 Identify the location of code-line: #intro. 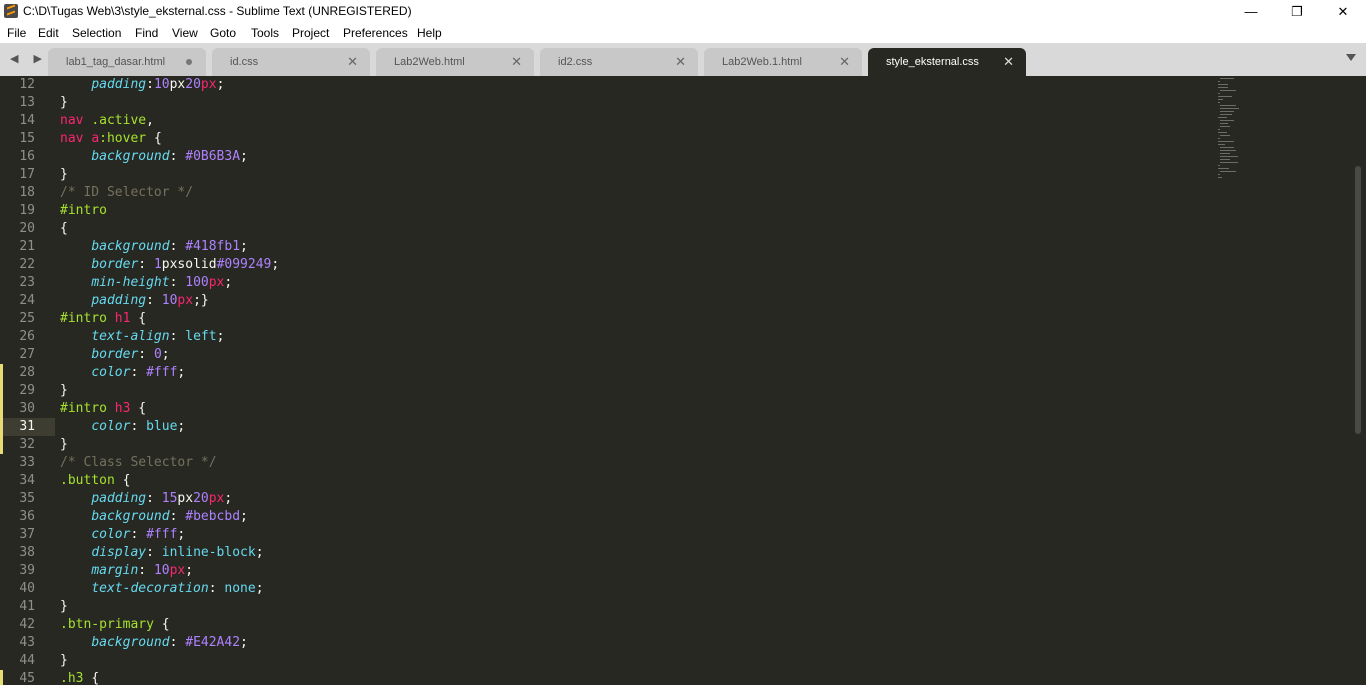
(83, 211).